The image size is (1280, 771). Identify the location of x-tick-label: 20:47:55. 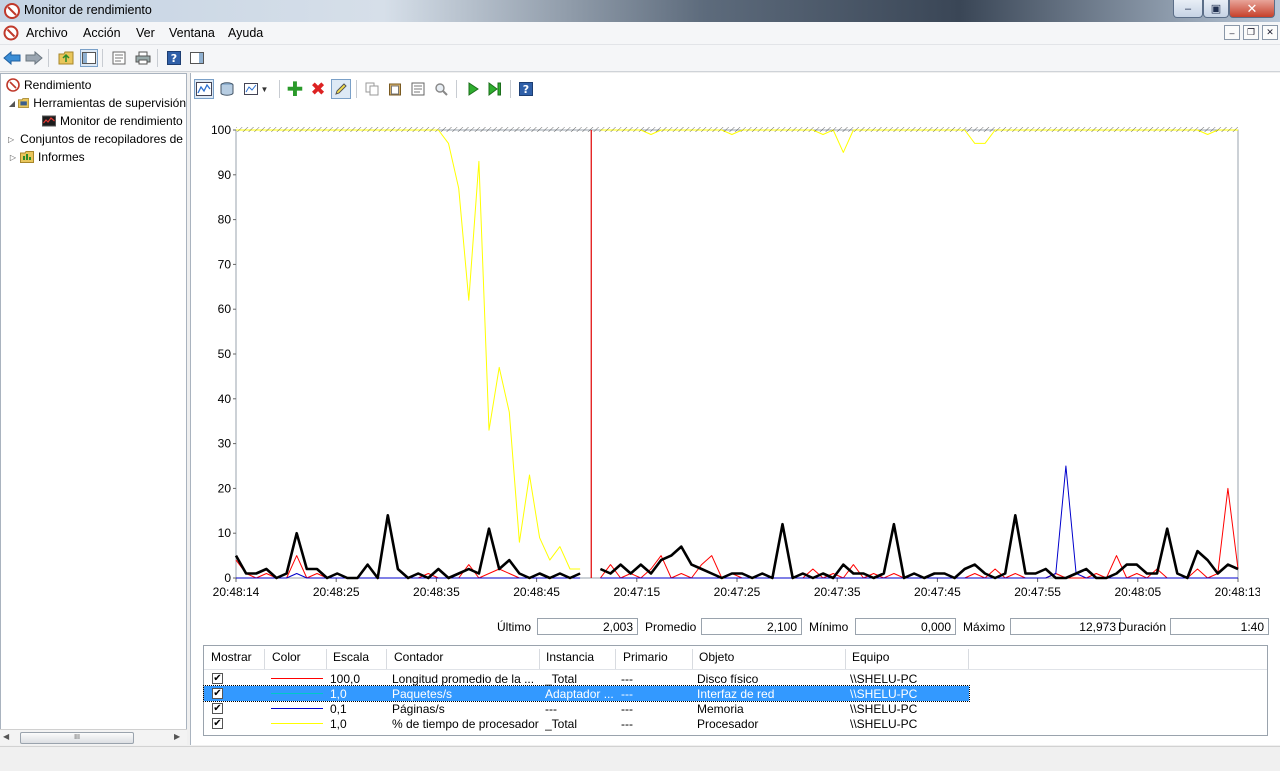
(1037, 592).